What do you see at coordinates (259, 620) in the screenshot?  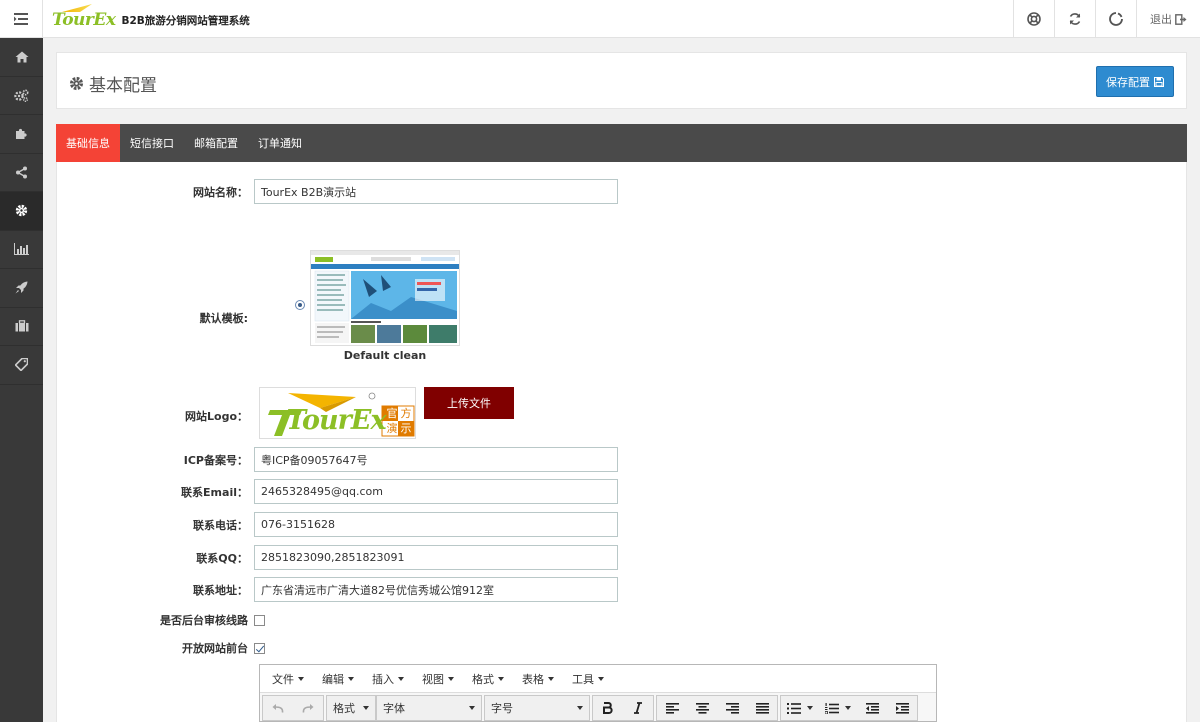 I see `review-checkbox` at bounding box center [259, 620].